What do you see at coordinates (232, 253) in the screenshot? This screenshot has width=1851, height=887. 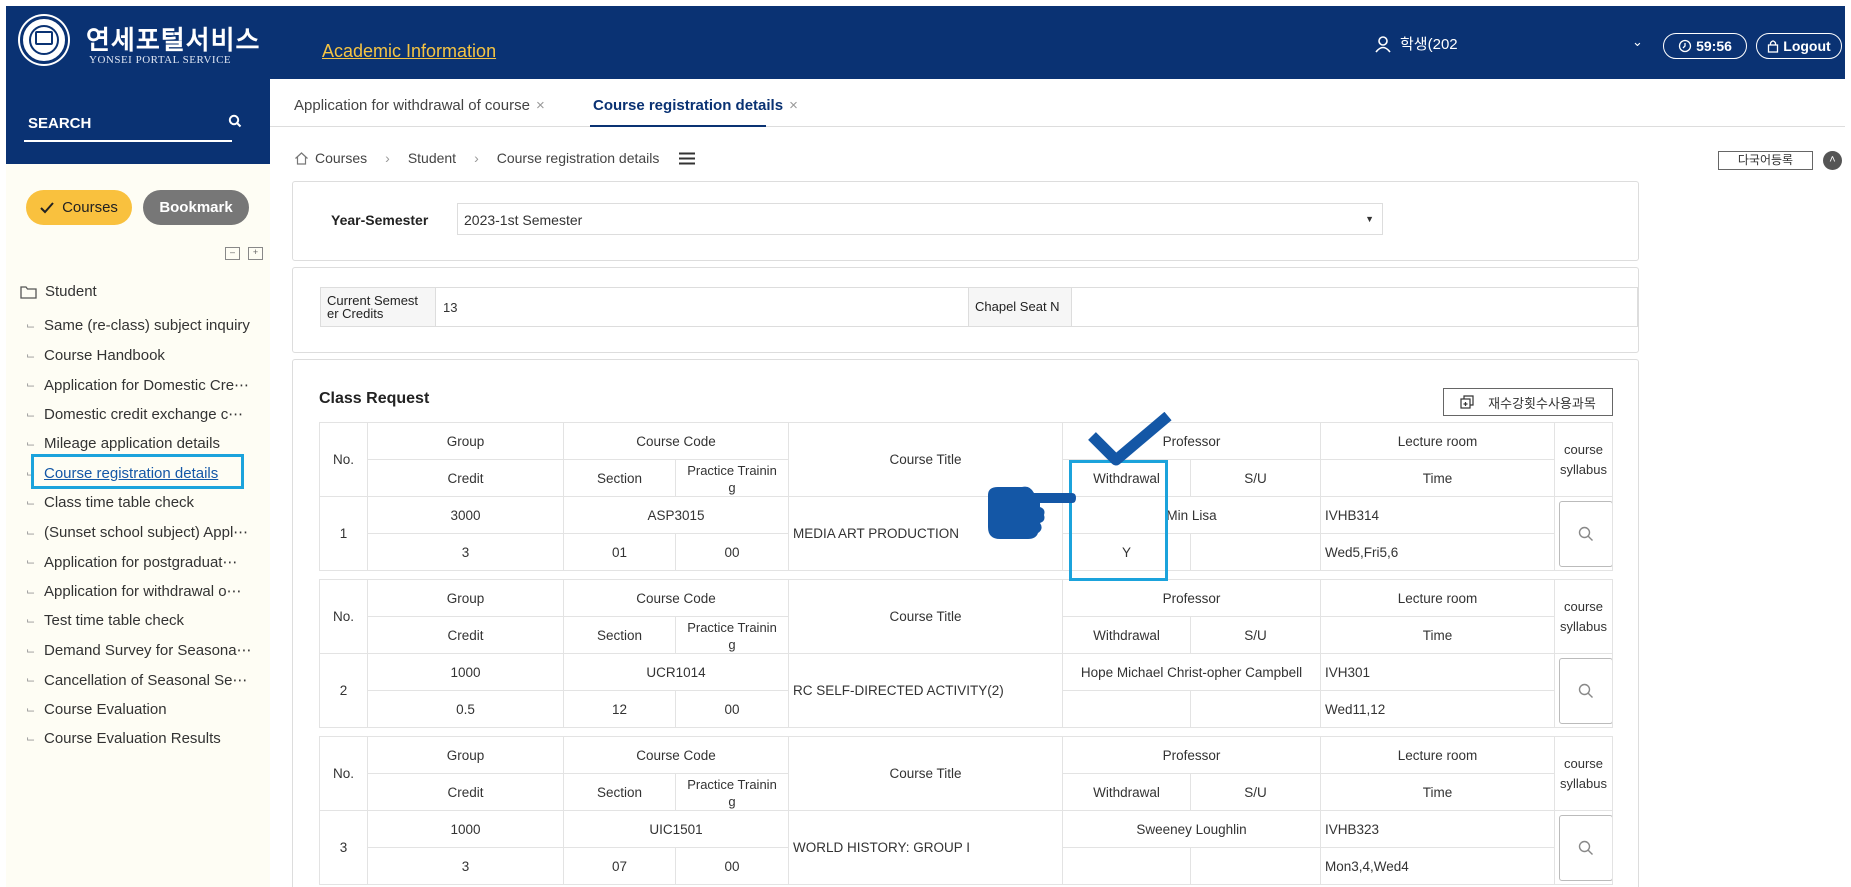 I see `collapse-all-icon: –` at bounding box center [232, 253].